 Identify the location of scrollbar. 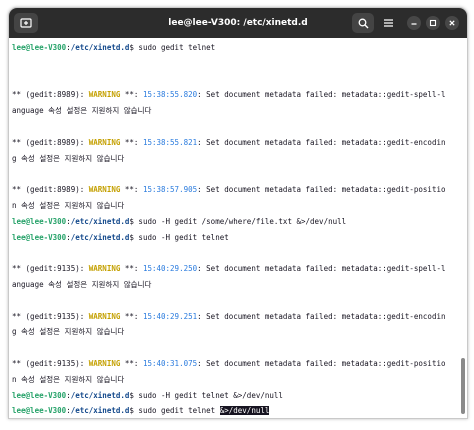
(463, 386).